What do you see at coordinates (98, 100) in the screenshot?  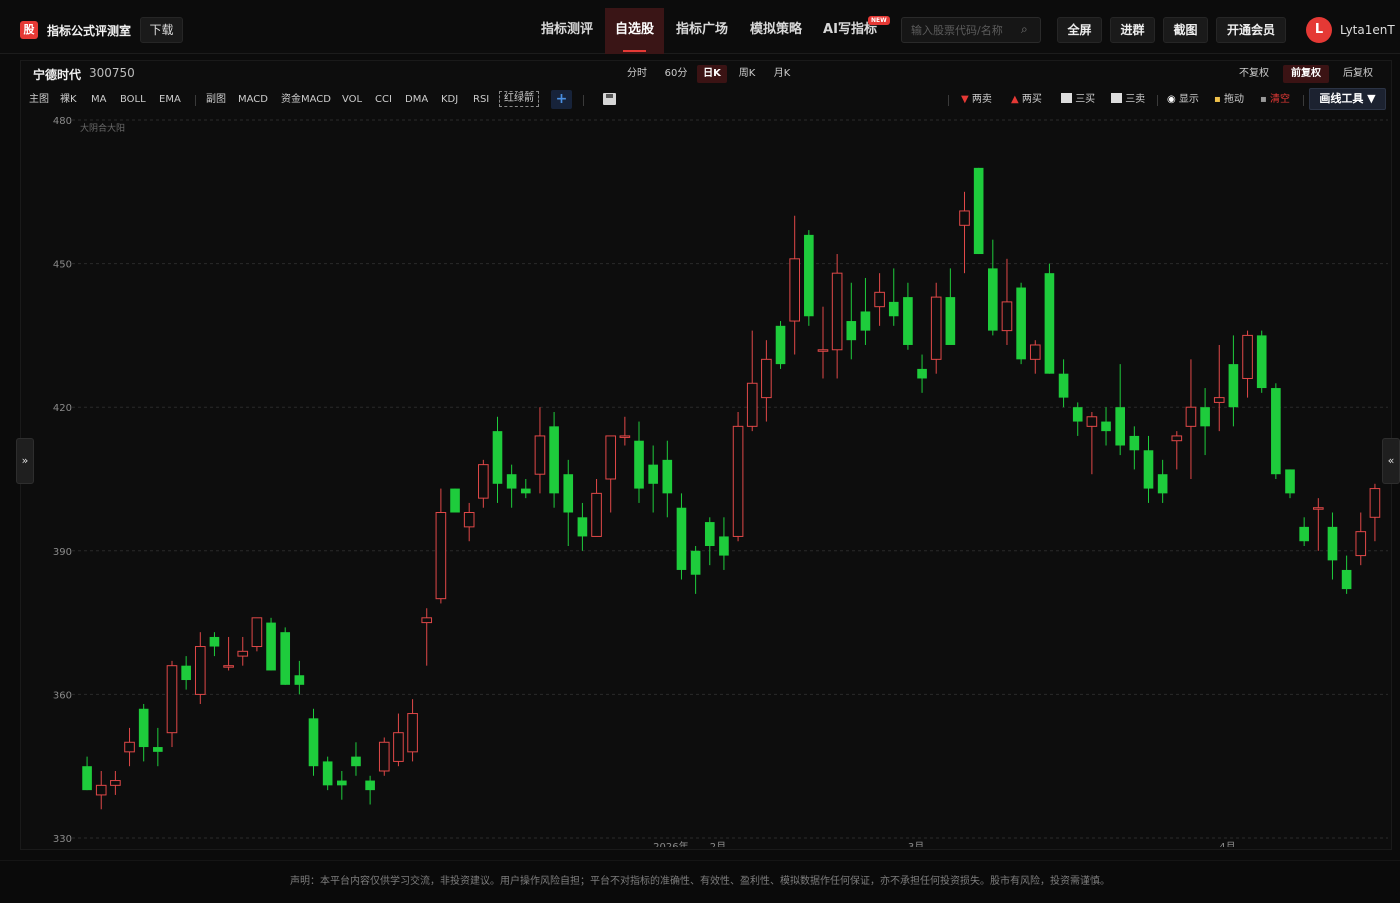 I see `indicator-ma: MA` at bounding box center [98, 100].